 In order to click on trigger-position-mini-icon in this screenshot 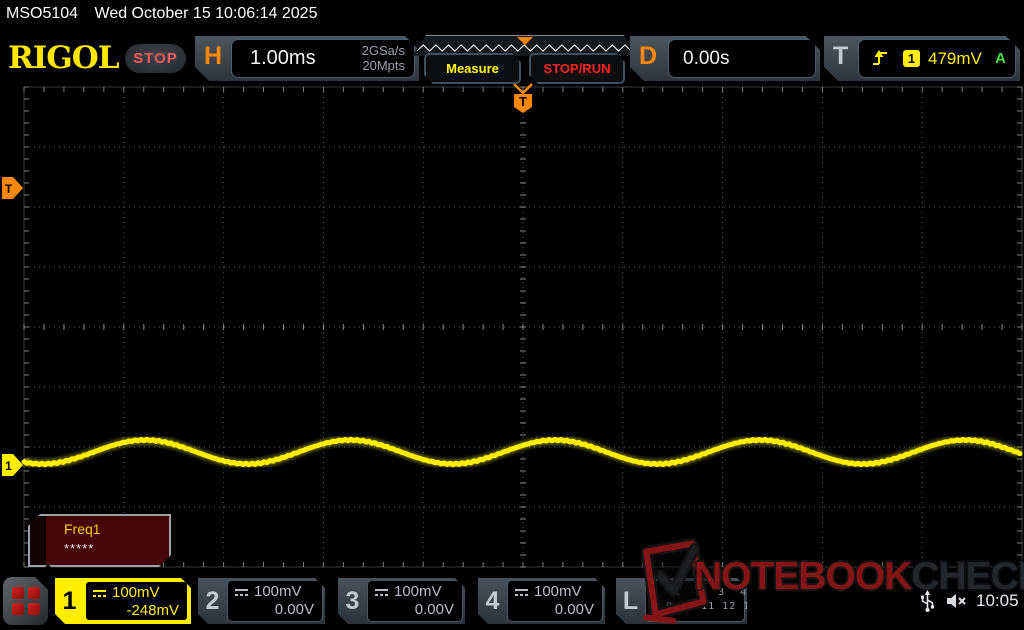, I will do `click(525, 41)`.